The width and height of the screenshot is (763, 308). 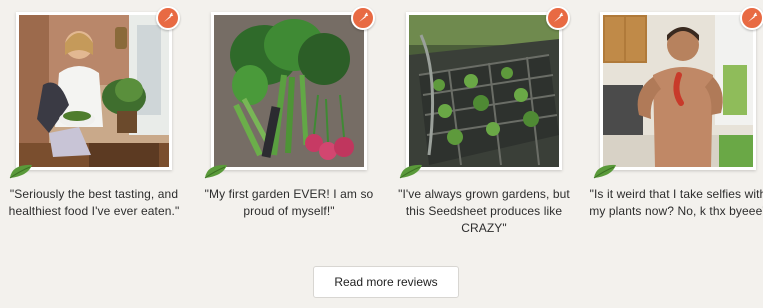 I want to click on read-more-reviews-button: Read more reviews, so click(x=386, y=282).